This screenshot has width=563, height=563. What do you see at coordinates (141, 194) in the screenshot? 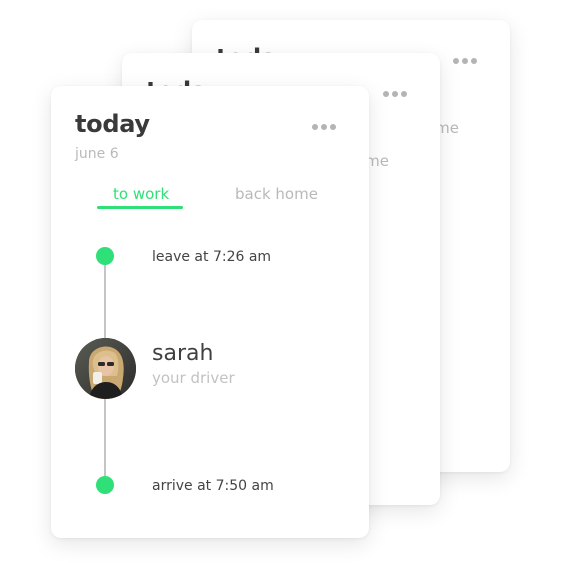
I see `tab-to-work: to work` at bounding box center [141, 194].